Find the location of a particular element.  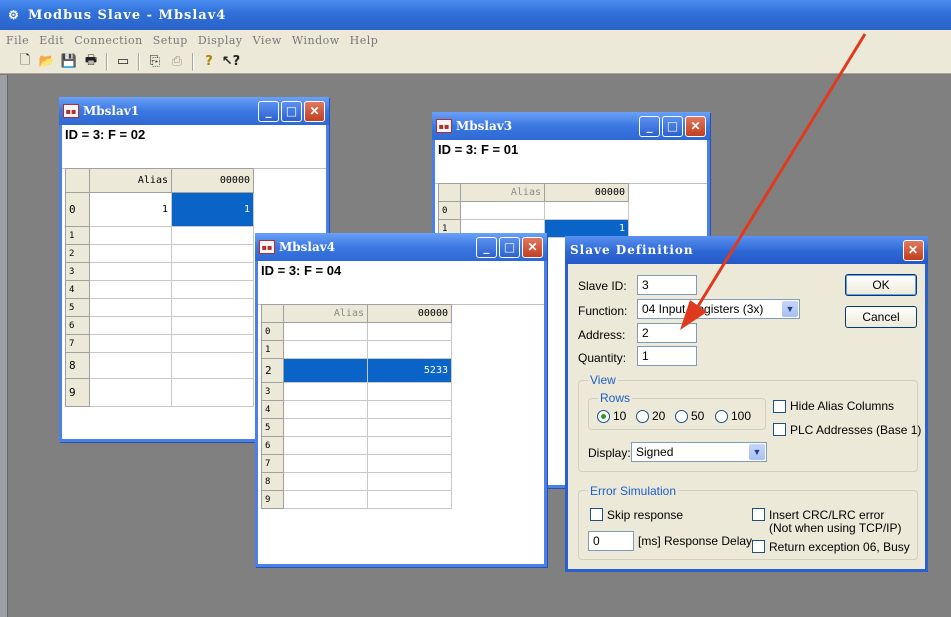

hide-alias-checkbox is located at coordinates (779, 406).